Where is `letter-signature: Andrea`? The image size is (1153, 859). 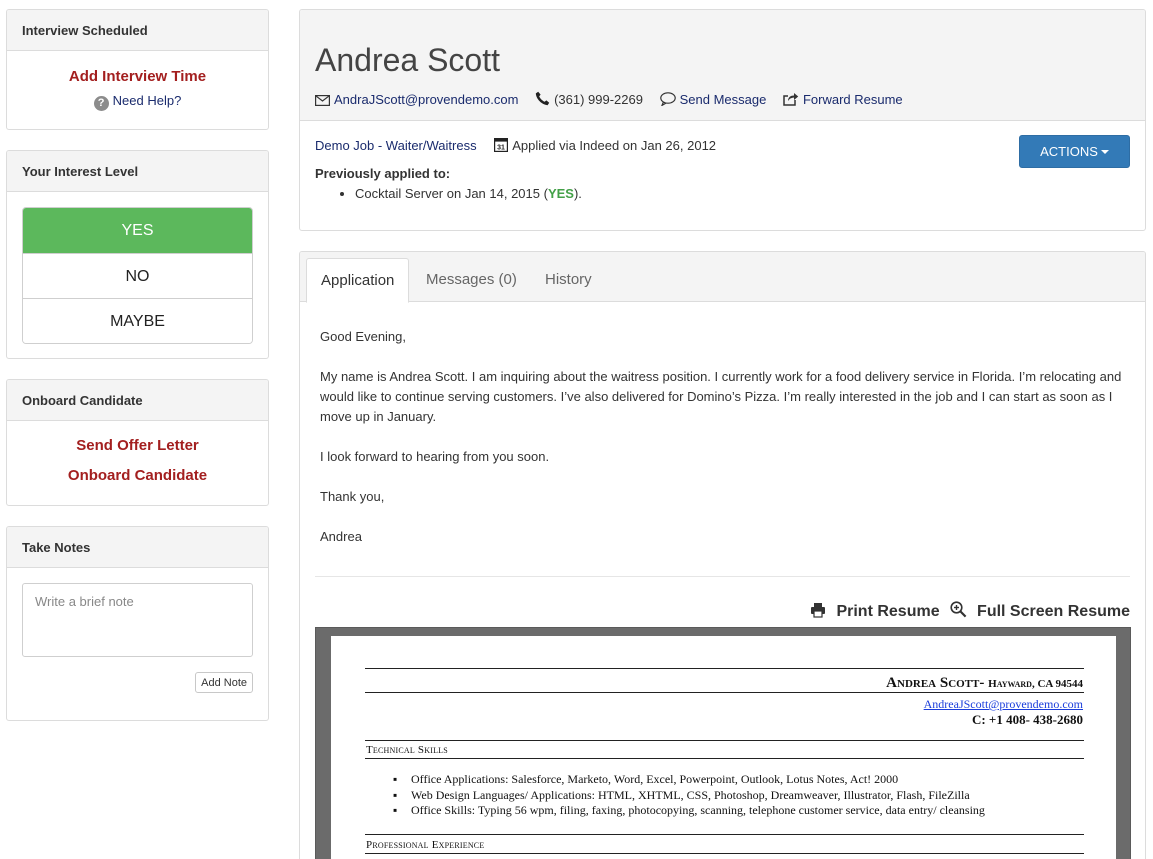
letter-signature: Andrea is located at coordinates (341, 536).